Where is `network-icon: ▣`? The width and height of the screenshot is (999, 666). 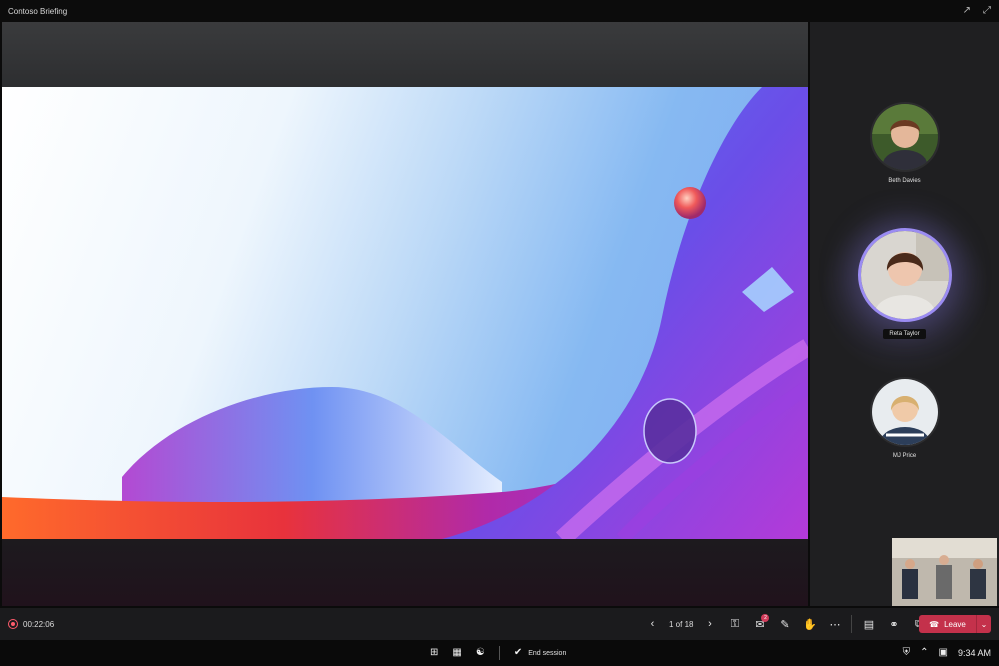
network-icon: ▣ is located at coordinates (943, 653).